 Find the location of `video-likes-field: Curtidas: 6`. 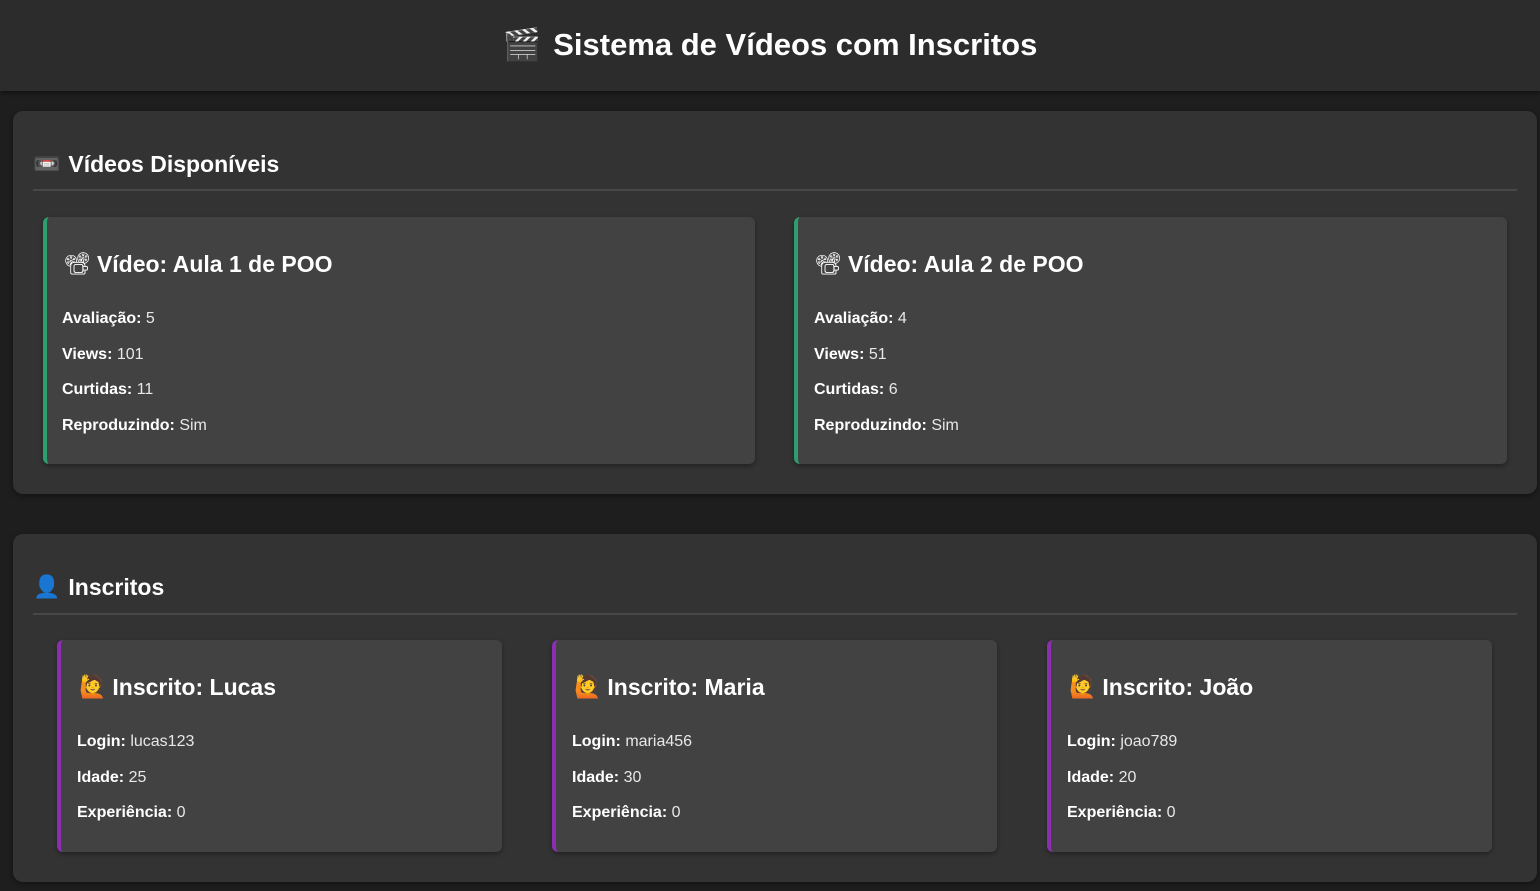

video-likes-field: Curtidas: 6 is located at coordinates (856, 390).